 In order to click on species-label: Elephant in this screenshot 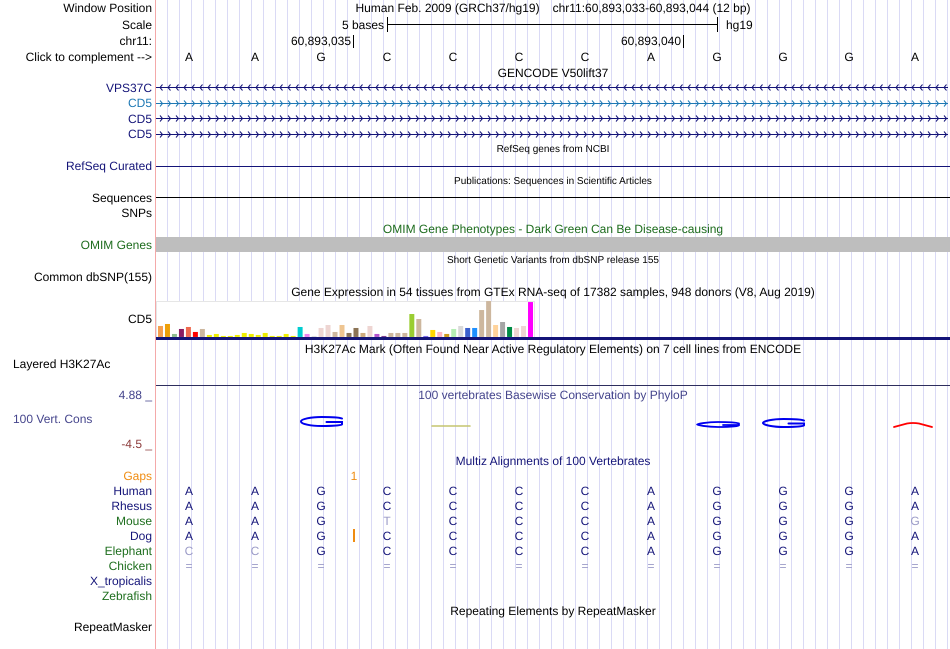, I will do `click(128, 551)`.